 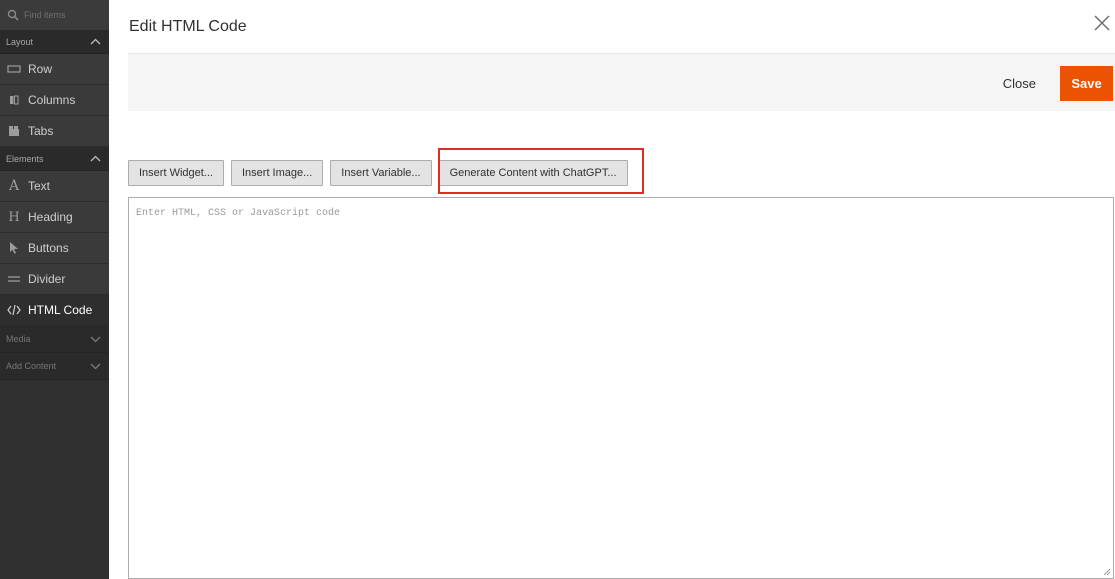 I want to click on modal-action-bar: Close Save, so click(x=621, y=82).